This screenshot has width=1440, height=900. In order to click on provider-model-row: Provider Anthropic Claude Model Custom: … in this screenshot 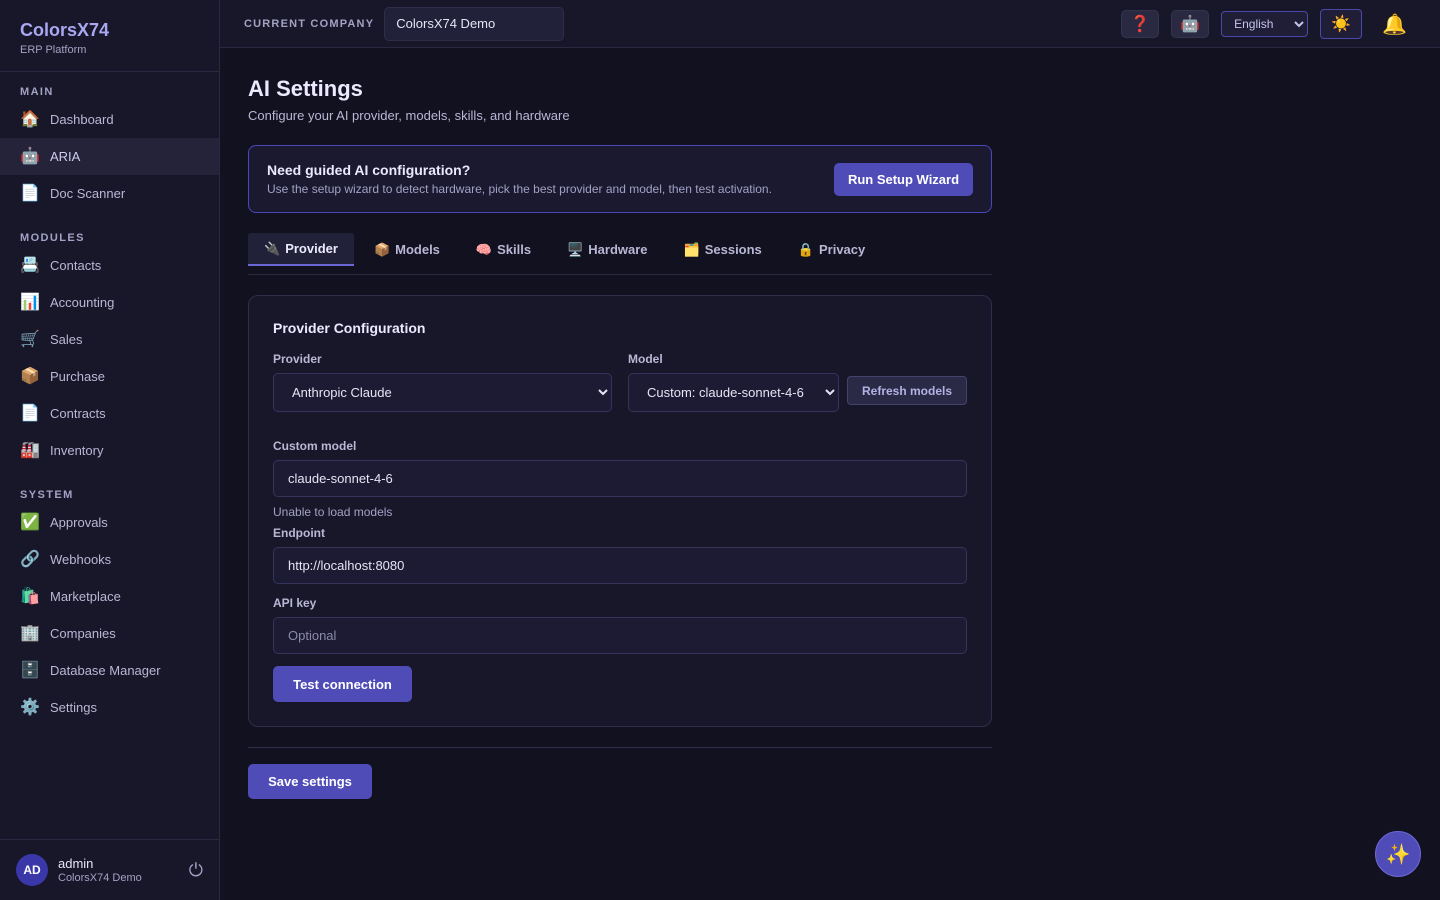, I will do `click(620, 382)`.